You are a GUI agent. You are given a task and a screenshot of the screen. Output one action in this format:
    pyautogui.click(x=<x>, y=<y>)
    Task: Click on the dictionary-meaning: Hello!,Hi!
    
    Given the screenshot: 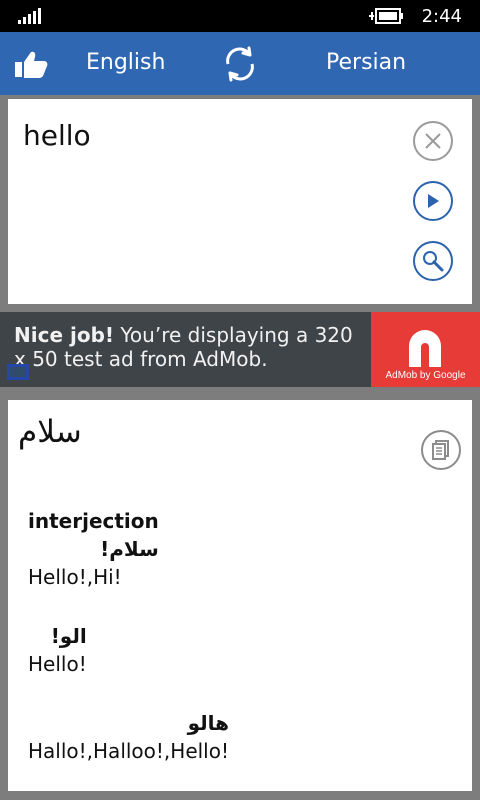 What is the action you would take?
    pyautogui.click(x=75, y=577)
    